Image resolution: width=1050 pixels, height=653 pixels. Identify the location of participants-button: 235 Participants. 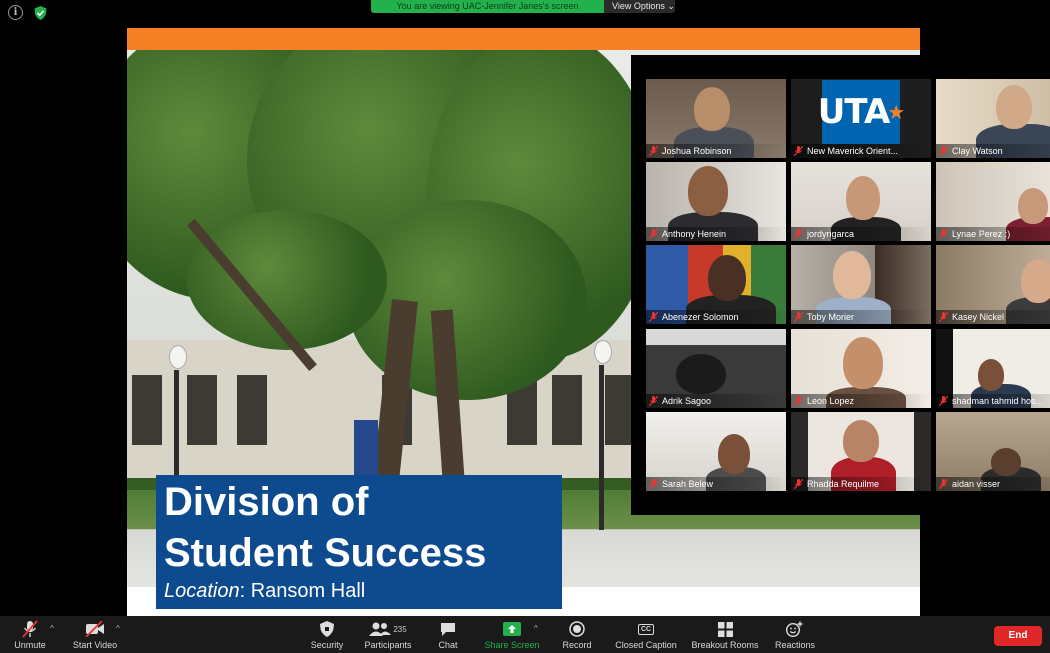
(388, 634).